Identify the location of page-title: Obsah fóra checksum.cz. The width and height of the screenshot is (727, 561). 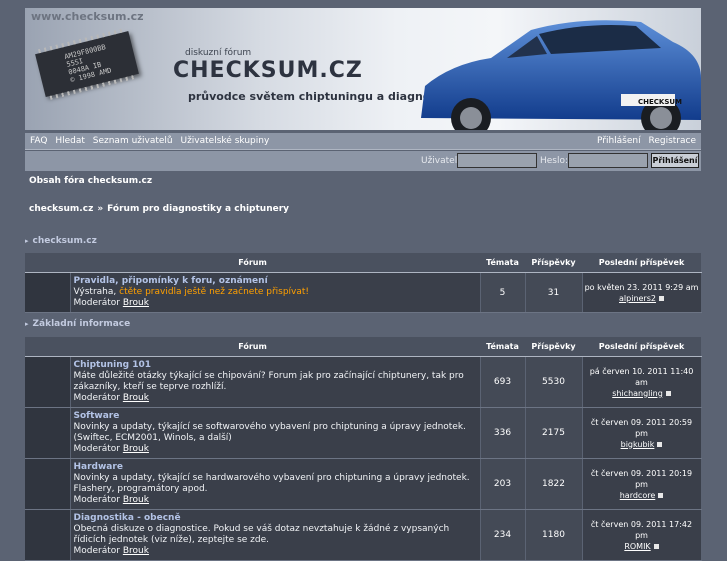
(91, 181).